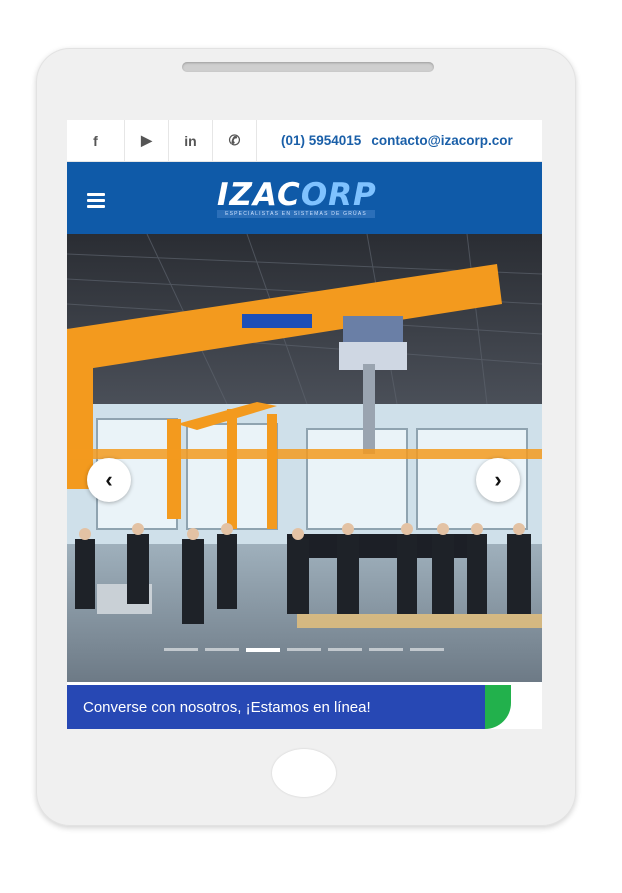  What do you see at coordinates (498, 480) in the screenshot?
I see `carousel-next-button: ›` at bounding box center [498, 480].